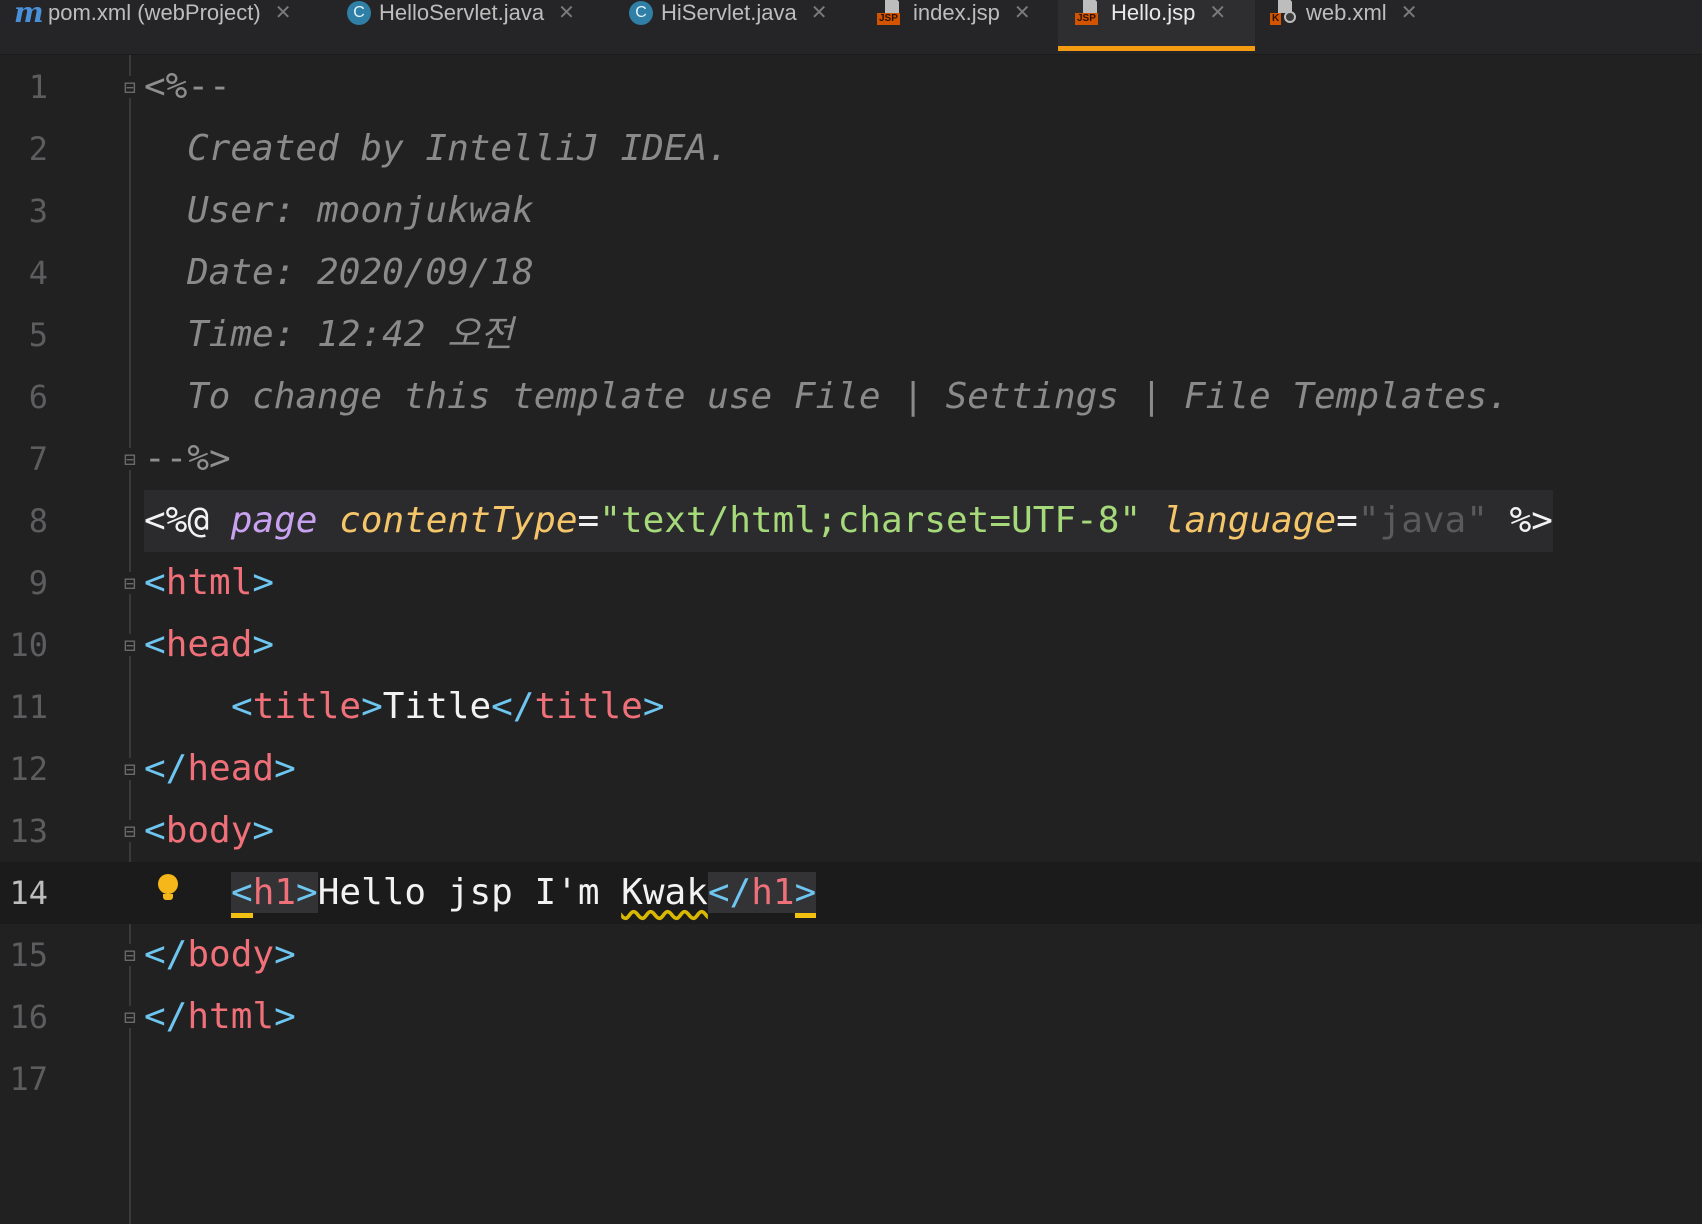 The image size is (1702, 1224). Describe the element at coordinates (38, 149) in the screenshot. I see `line-number: 2` at that location.